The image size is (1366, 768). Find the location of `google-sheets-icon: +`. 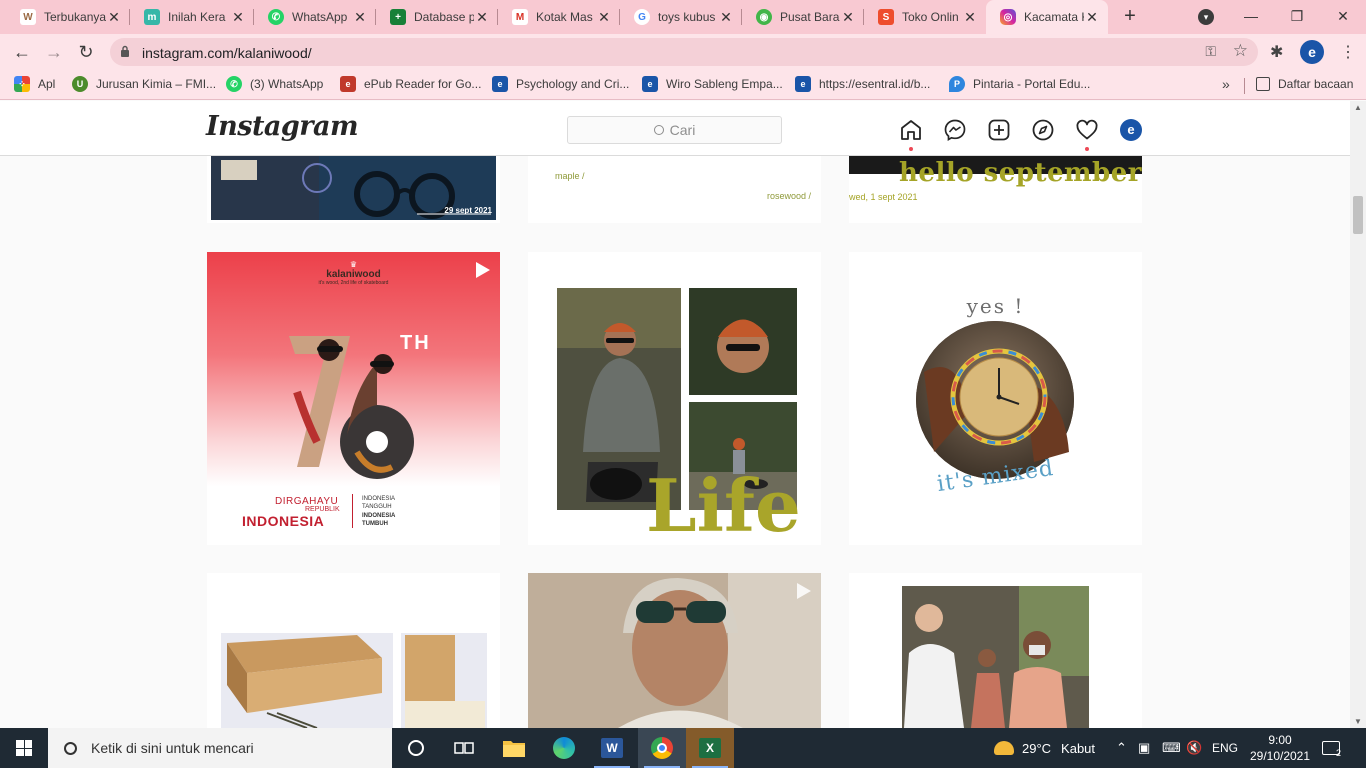

google-sheets-icon: + is located at coordinates (398, 17).